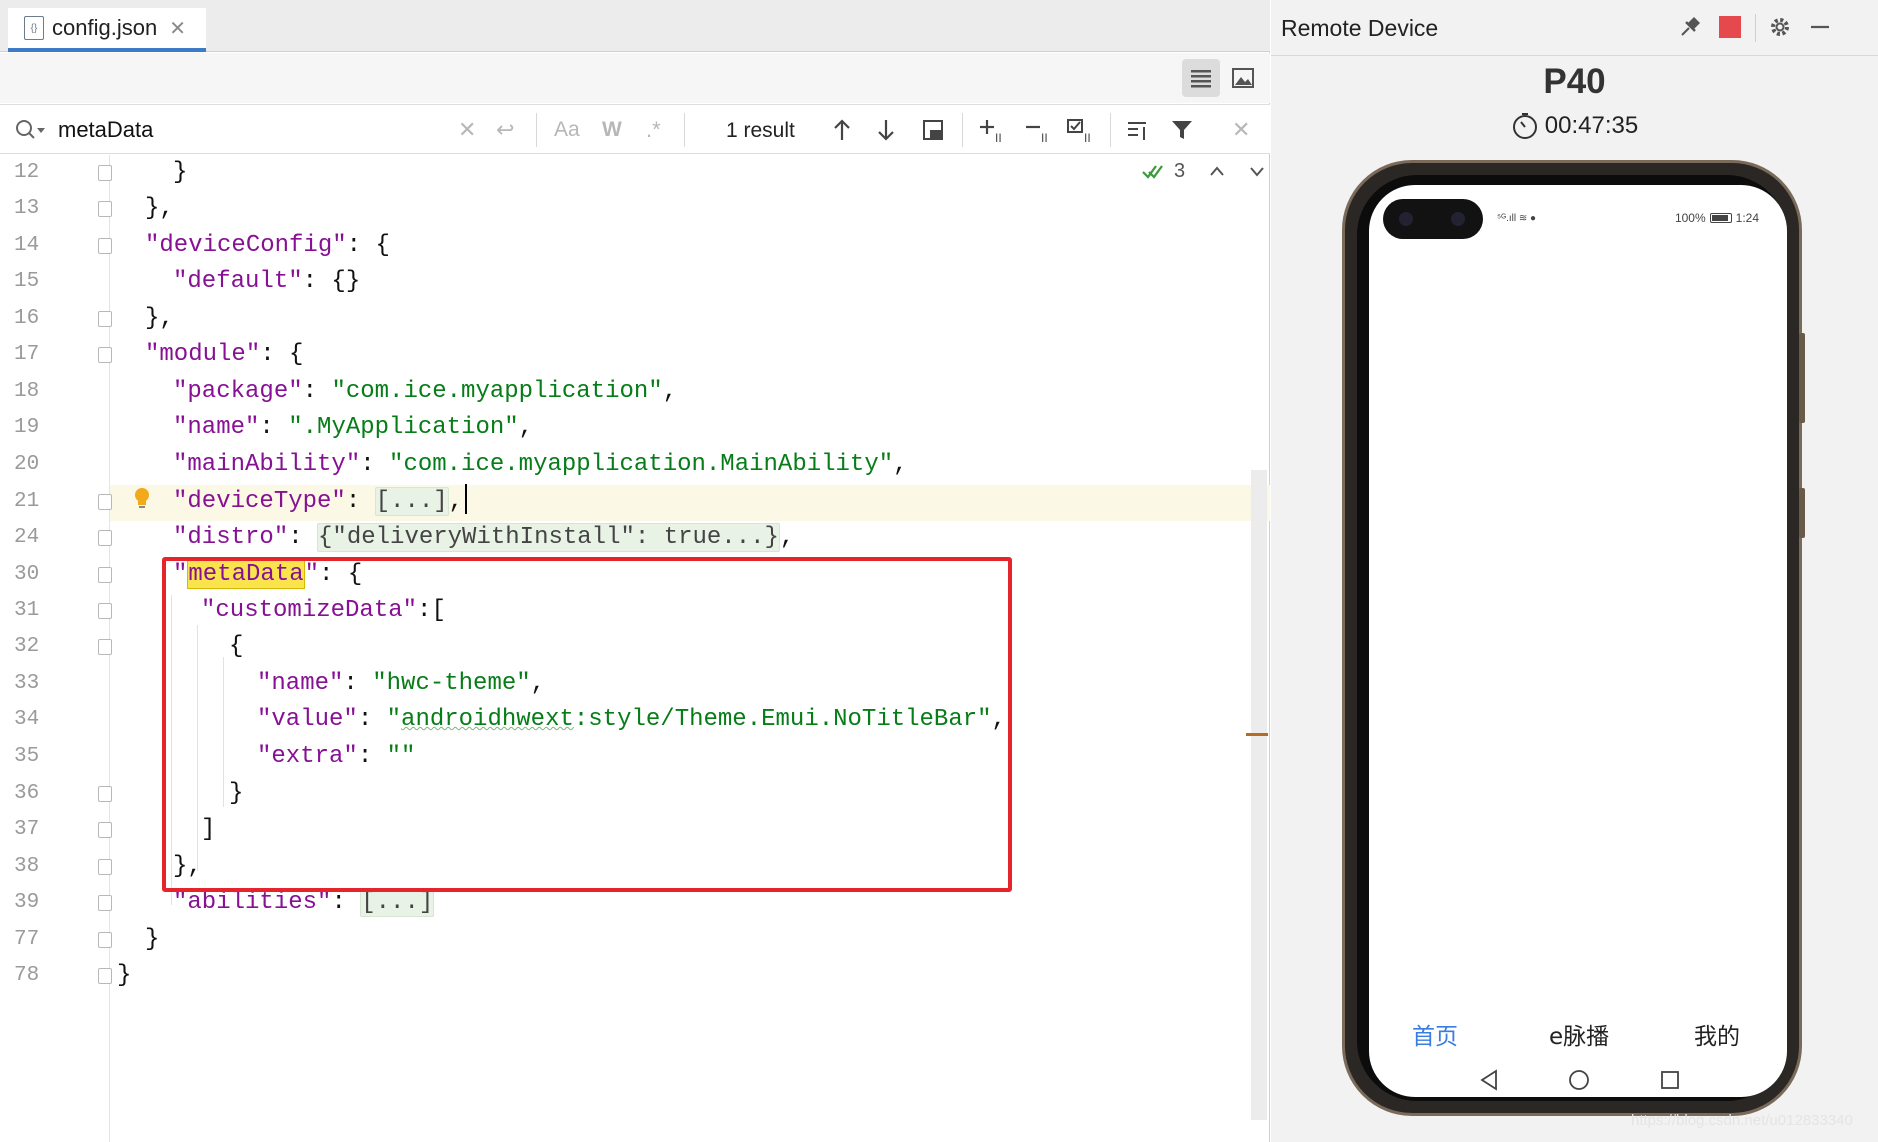 The image size is (1878, 1142). I want to click on battery-percent: 100%, so click(1690, 218).